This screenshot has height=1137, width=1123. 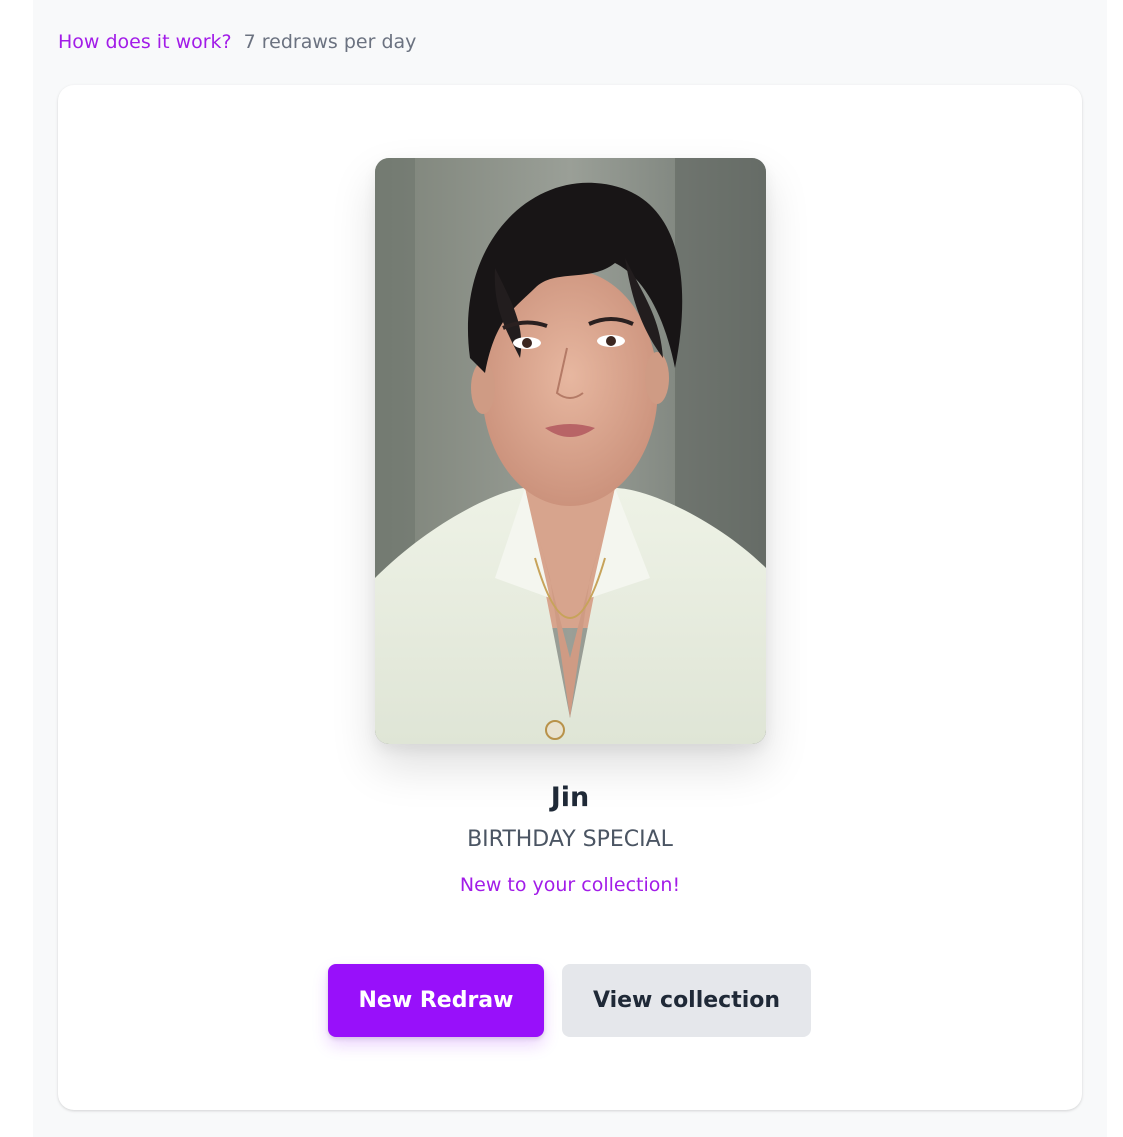 I want to click on redraws-per-day-text: 7 redraws per day, so click(x=330, y=42).